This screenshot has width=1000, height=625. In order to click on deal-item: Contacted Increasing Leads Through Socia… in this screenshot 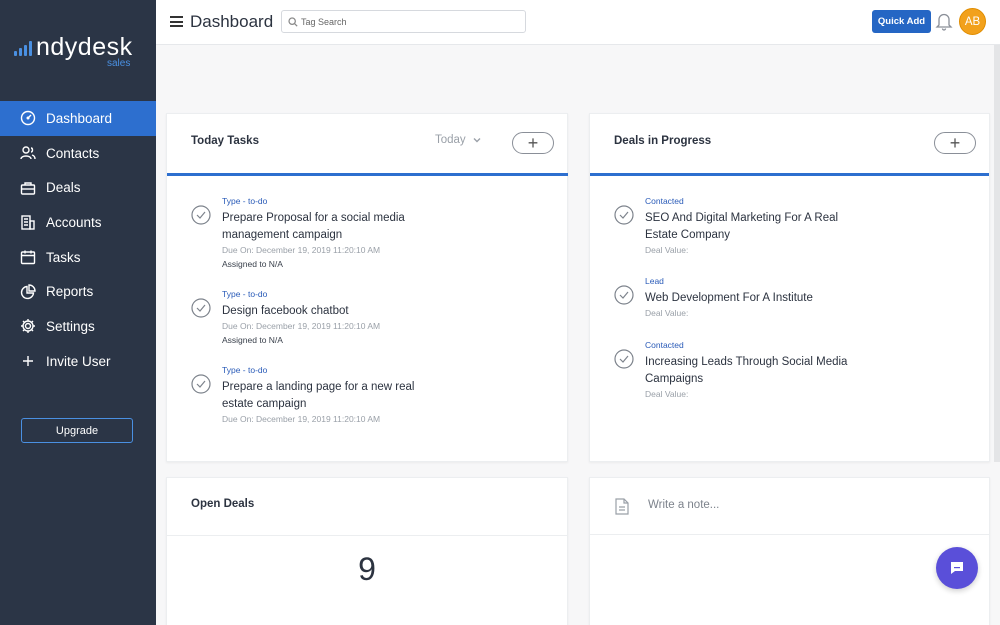, I will do `click(779, 370)`.